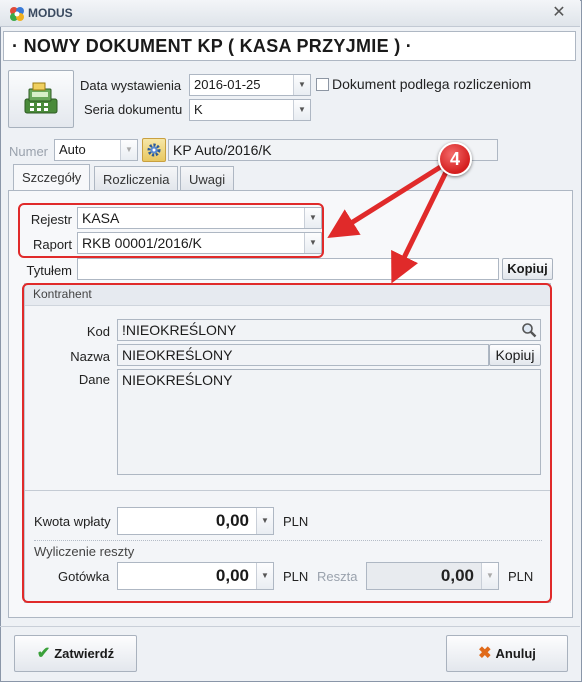 The height and width of the screenshot is (682, 582). Describe the element at coordinates (485, 653) in the screenshot. I see `cancel-x-icon: ✖` at that location.